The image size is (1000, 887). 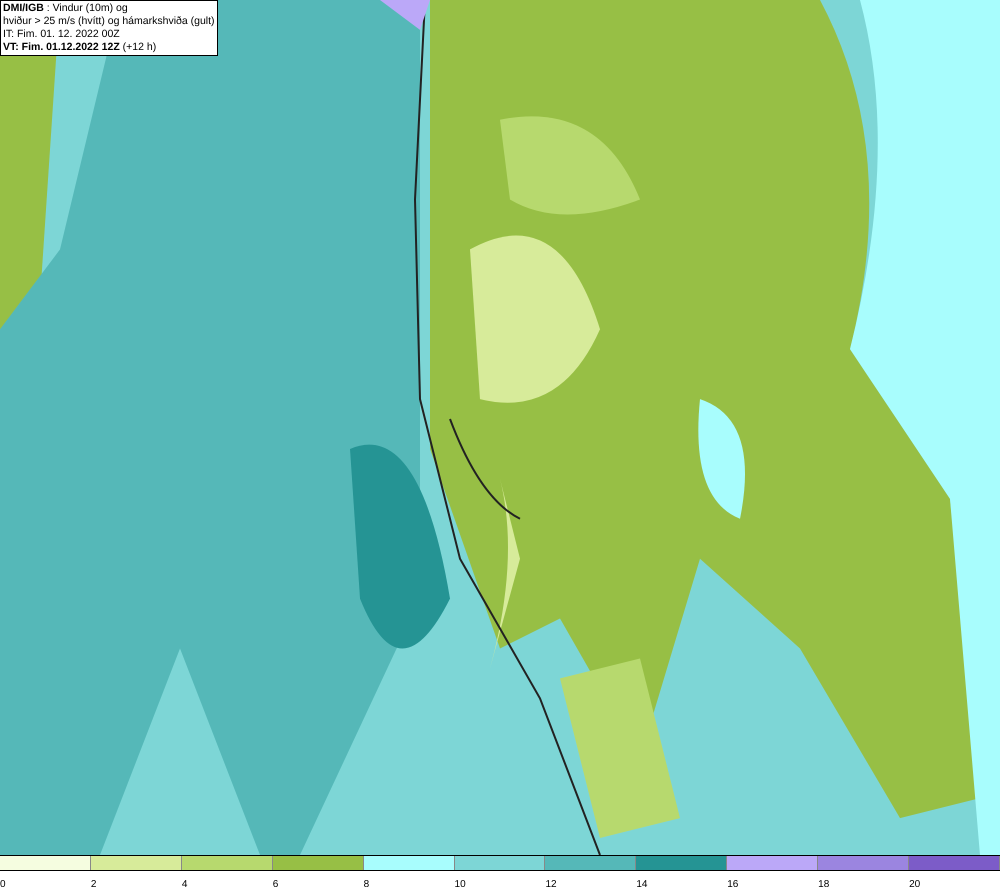 I want to click on legend-label: 14, so click(x=642, y=883).